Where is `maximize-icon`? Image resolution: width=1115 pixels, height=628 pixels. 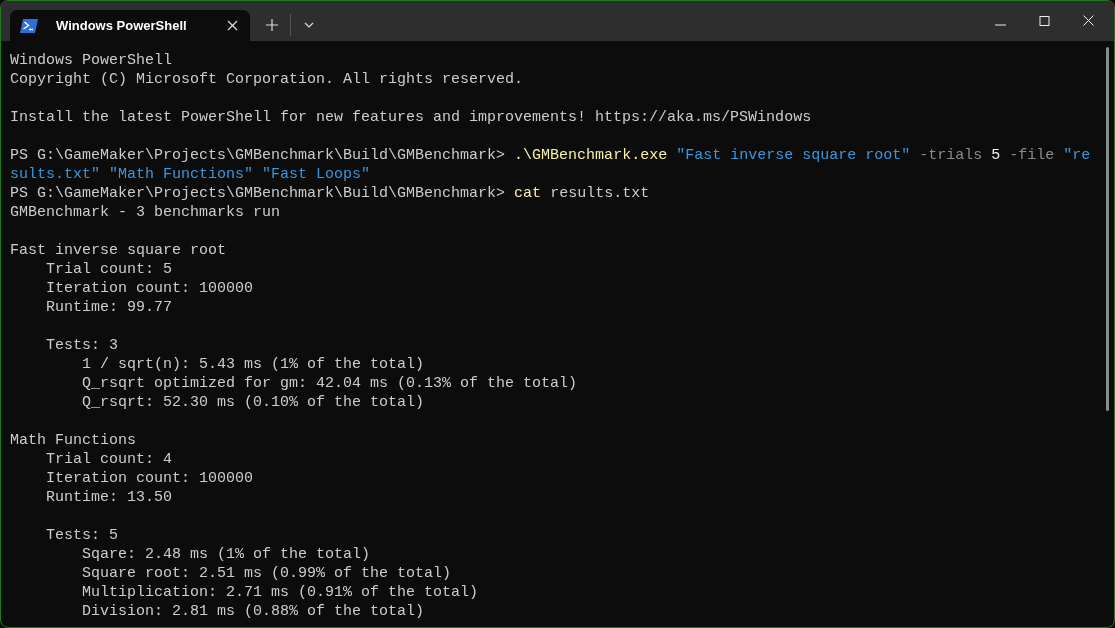
maximize-icon is located at coordinates (1044, 21).